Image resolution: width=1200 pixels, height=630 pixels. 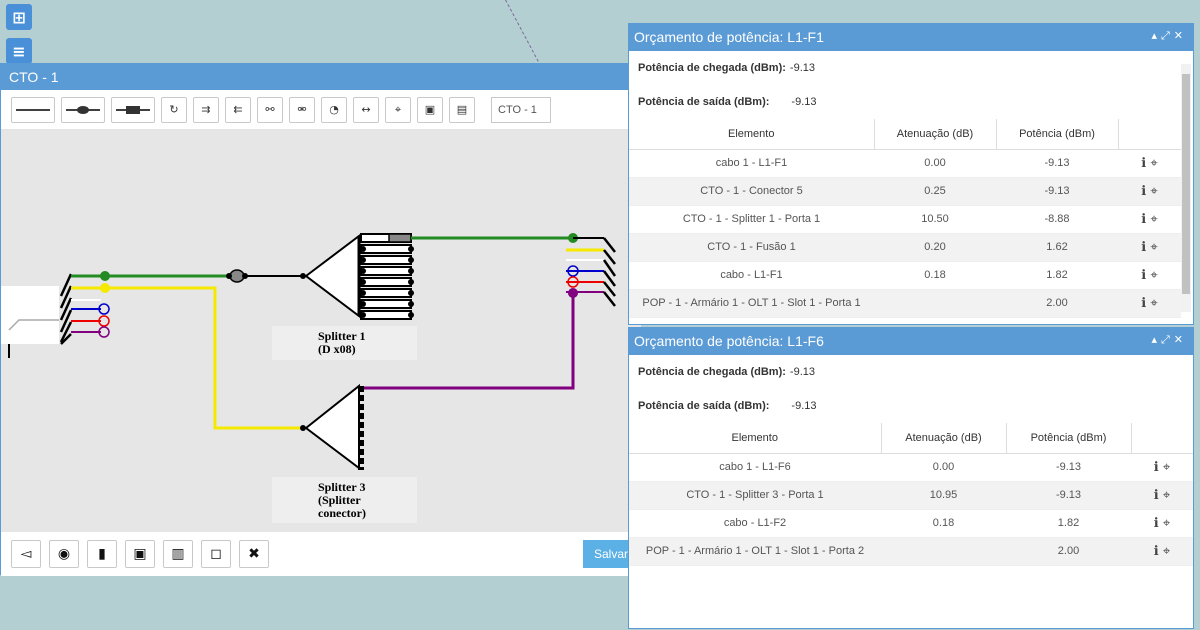 I want to click on connector-icon: ◉, so click(x=64, y=554).